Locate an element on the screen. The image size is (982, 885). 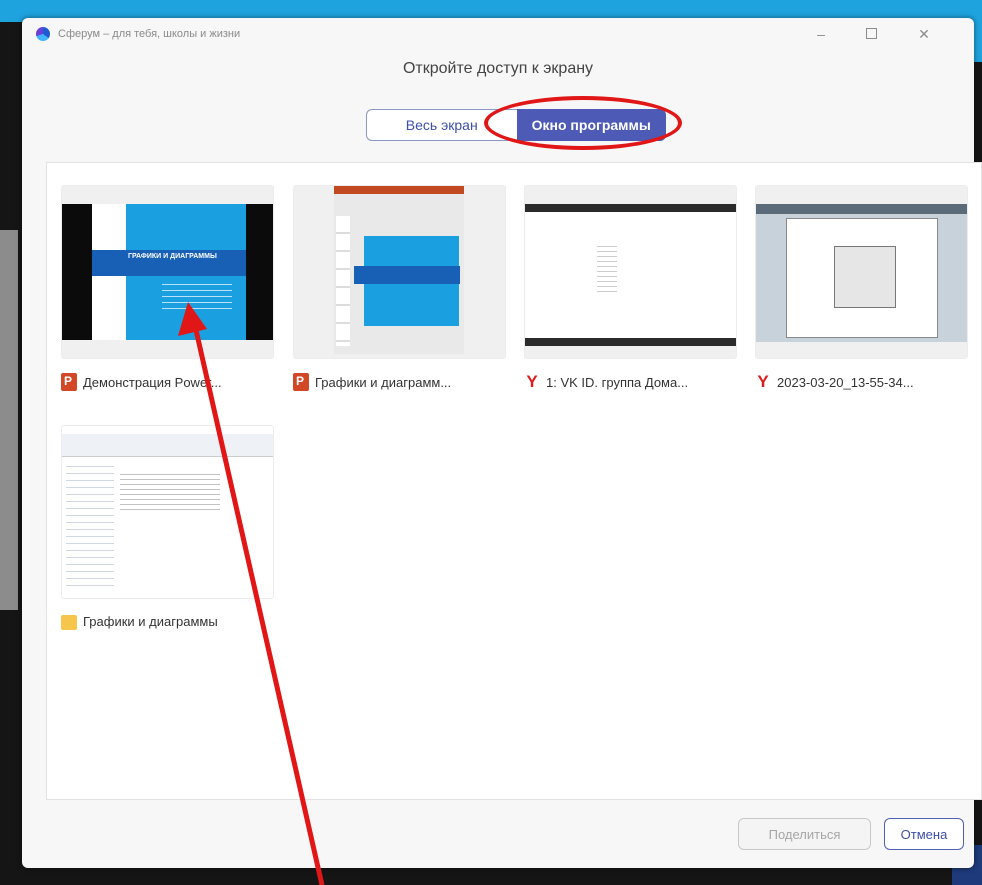
thumbnail-folder-tree is located at coordinates (90, 525).